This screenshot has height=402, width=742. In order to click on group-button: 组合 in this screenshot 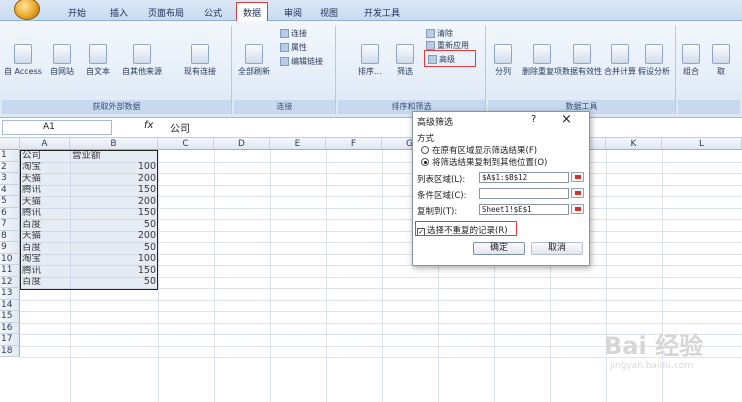, I will do `click(691, 60)`.